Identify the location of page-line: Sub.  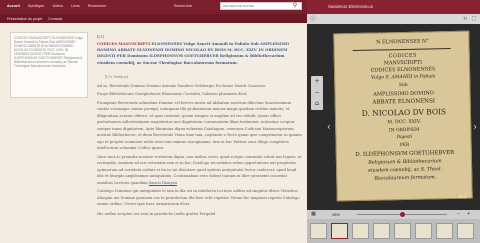
(403, 85).